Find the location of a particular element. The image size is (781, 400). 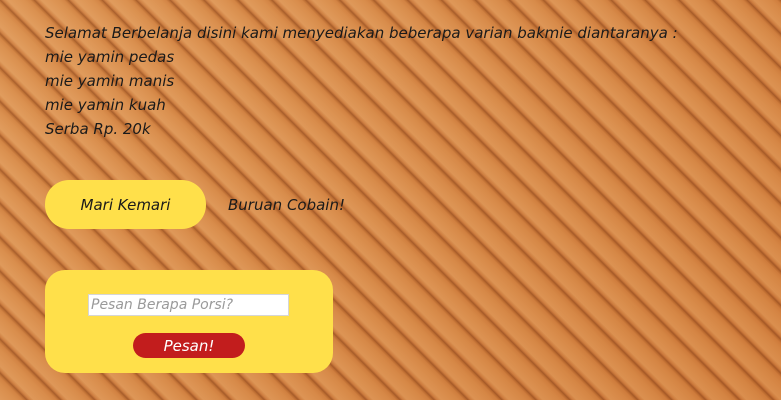

portion-input is located at coordinates (188, 305).